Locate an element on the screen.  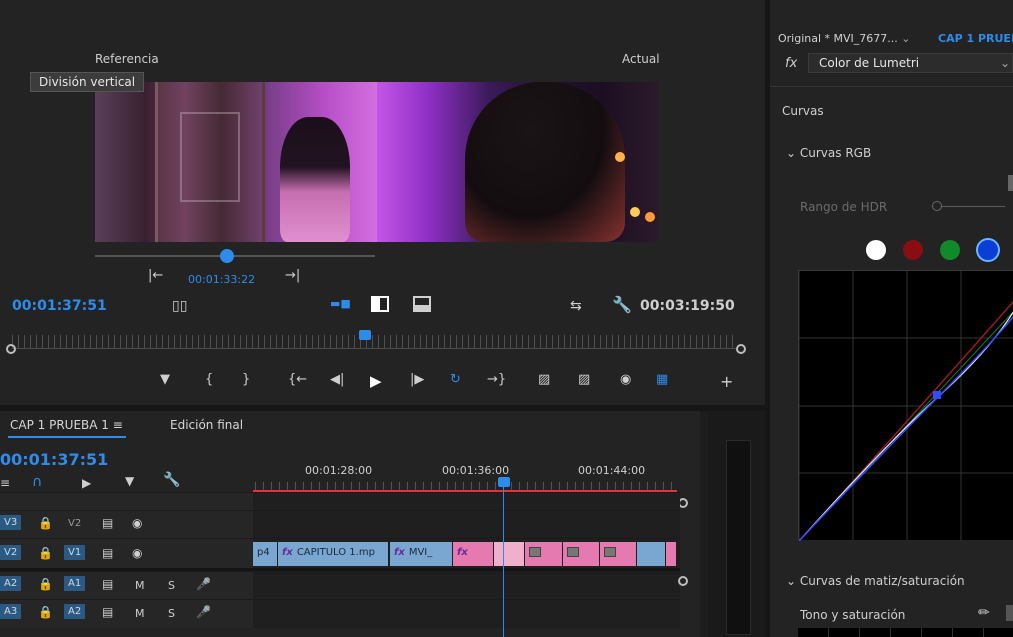
video-clip: fx MVI_ is located at coordinates (421, 554).